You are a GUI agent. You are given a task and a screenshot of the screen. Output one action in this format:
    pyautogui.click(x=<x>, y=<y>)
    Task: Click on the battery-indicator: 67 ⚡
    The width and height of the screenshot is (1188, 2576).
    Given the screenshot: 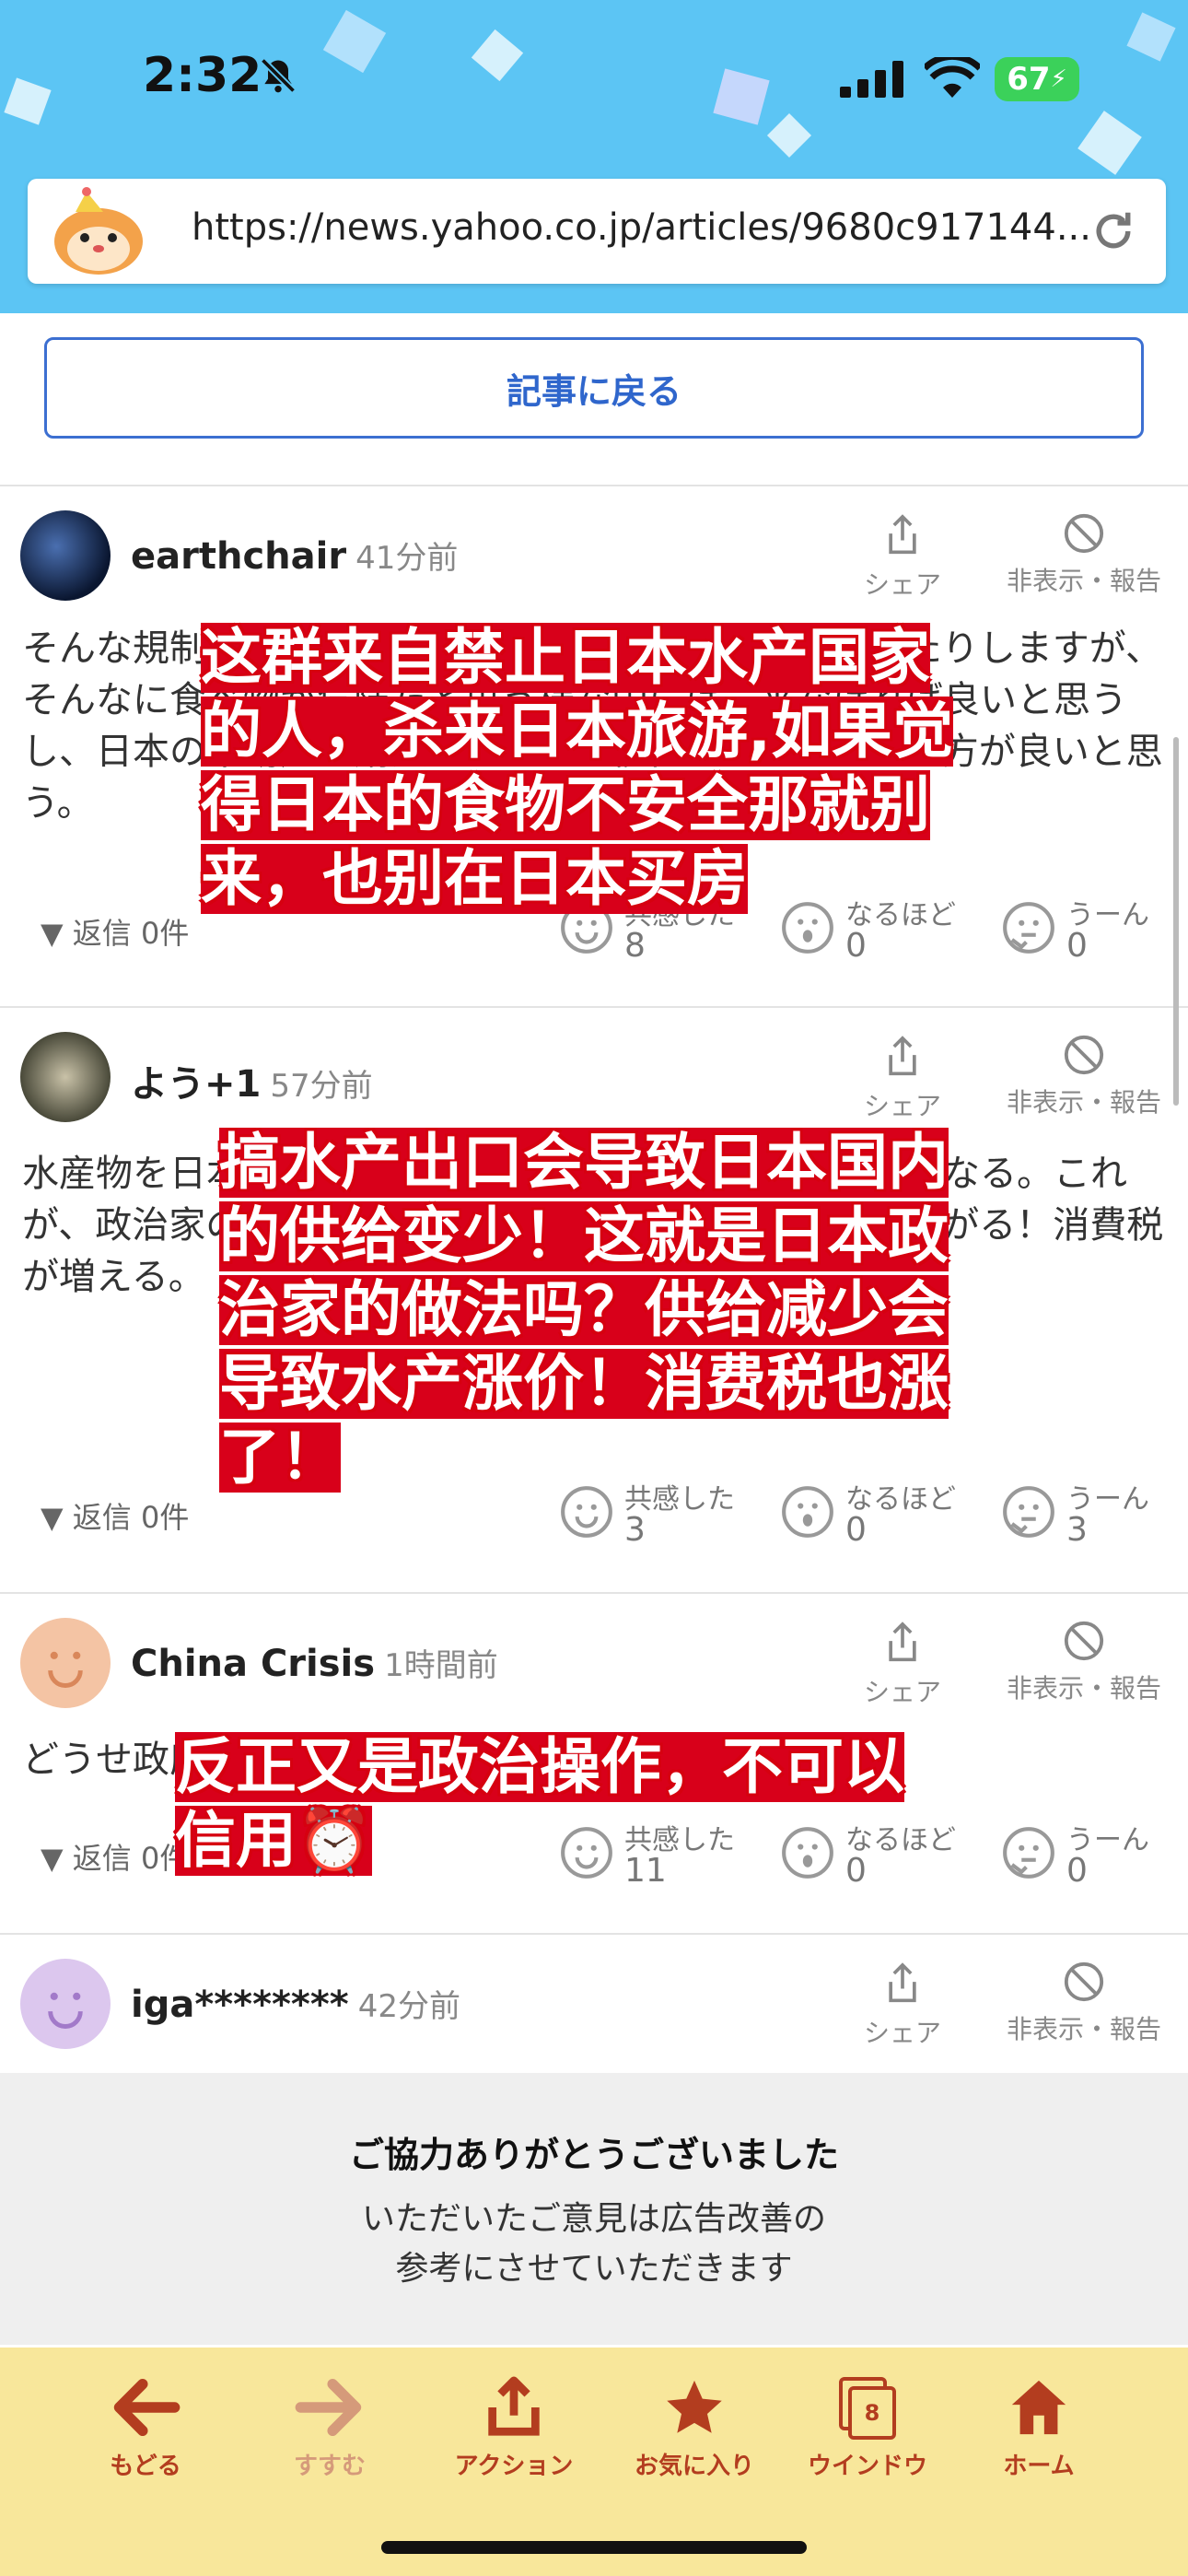 What is the action you would take?
    pyautogui.click(x=1037, y=79)
    